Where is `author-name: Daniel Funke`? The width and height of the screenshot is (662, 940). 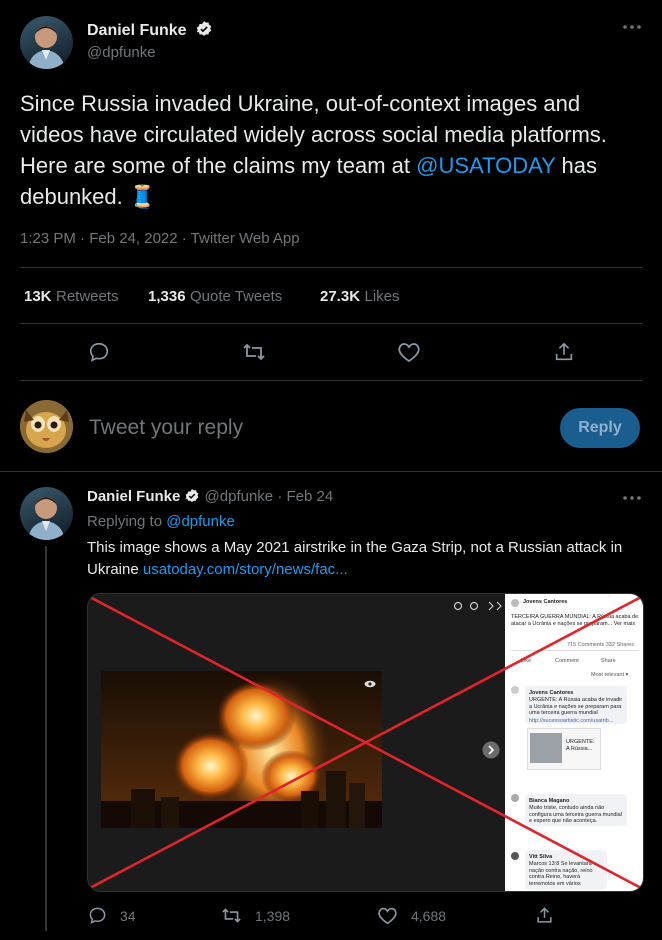 author-name: Daniel Funke is located at coordinates (137, 30).